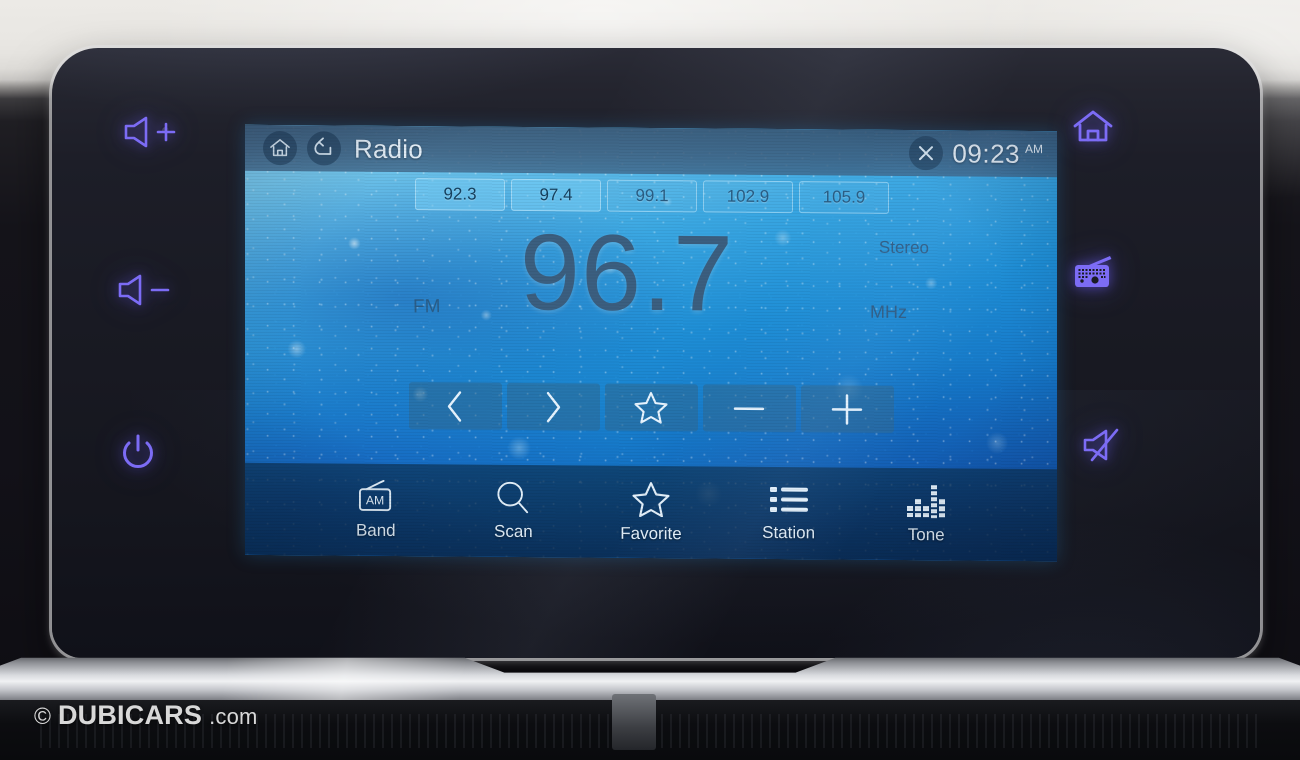 This screenshot has height=760, width=1300. I want to click on home-hardkey-button, so click(1093, 127).